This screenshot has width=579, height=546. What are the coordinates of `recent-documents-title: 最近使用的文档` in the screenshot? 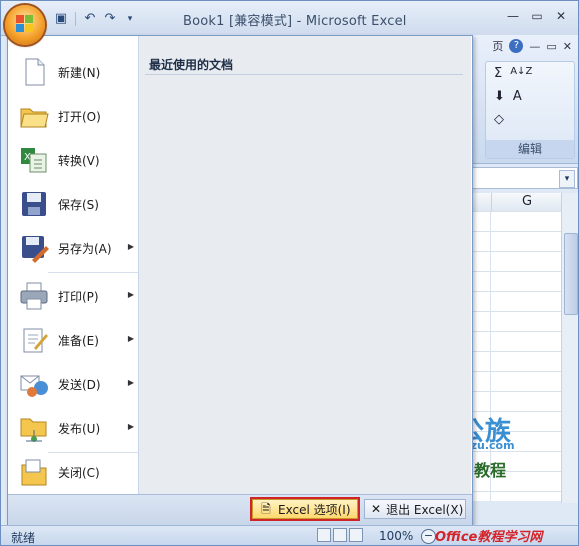 It's located at (191, 65).